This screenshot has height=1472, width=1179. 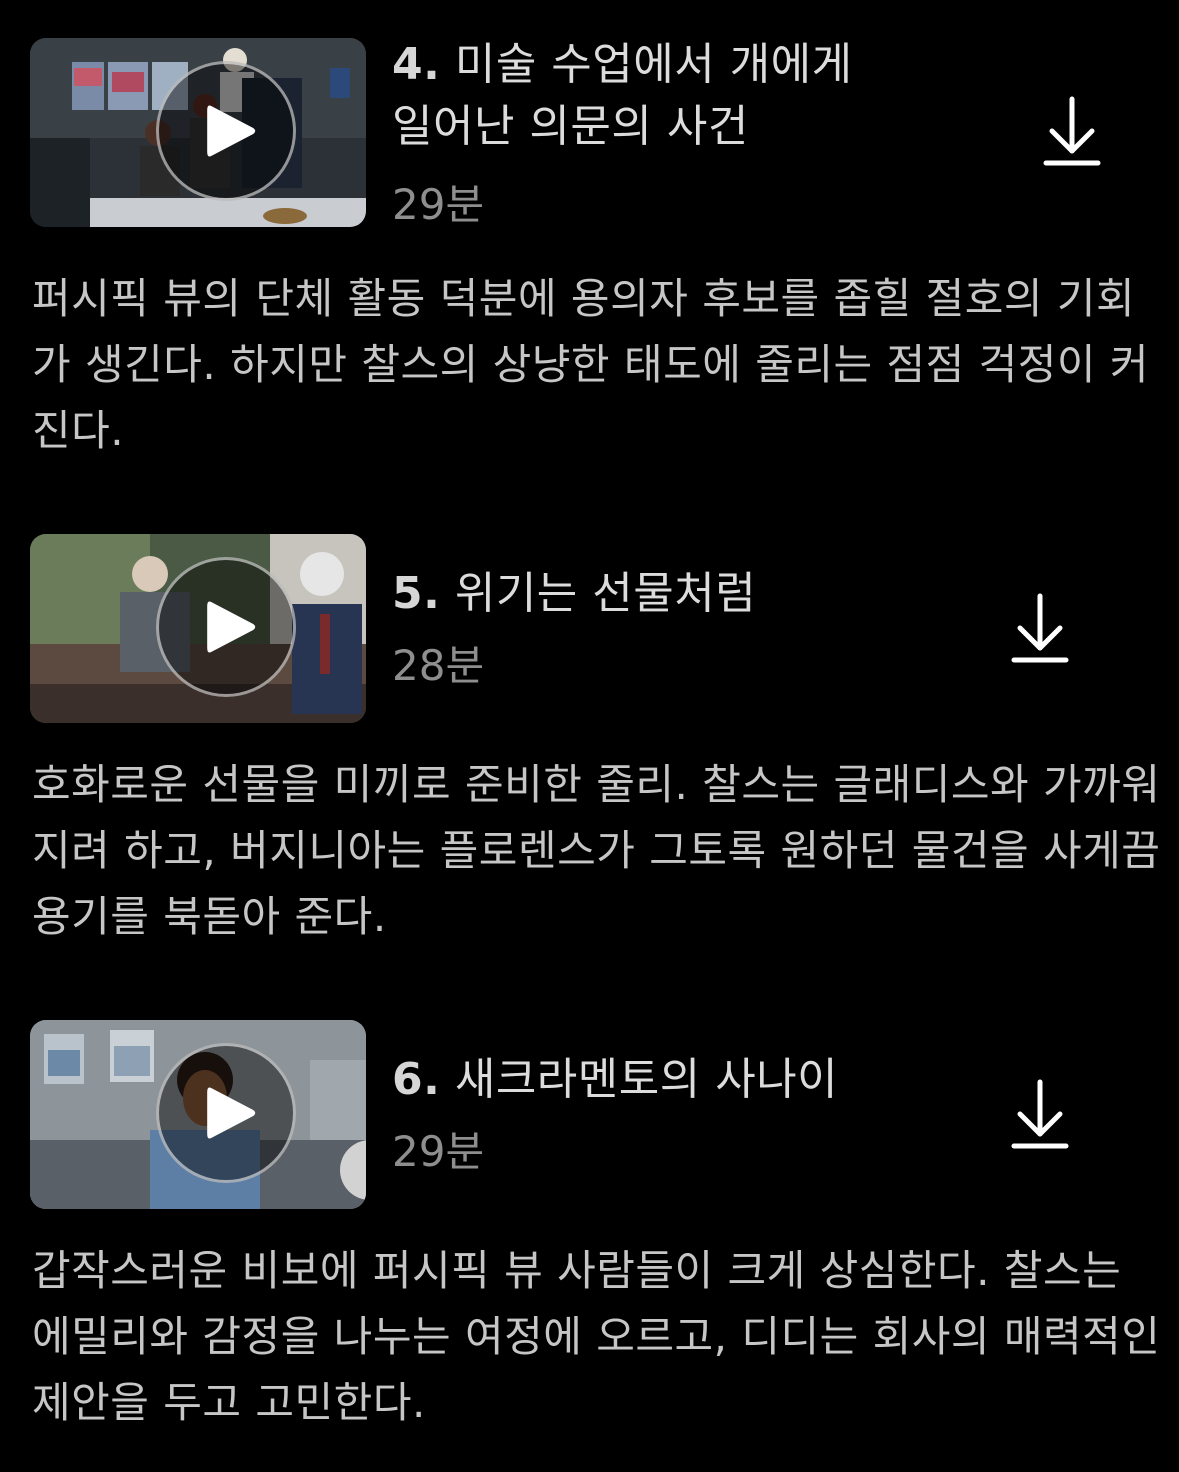 I want to click on episode-title: 6. 새크라멘토의 사나이, so click(x=692, y=1080).